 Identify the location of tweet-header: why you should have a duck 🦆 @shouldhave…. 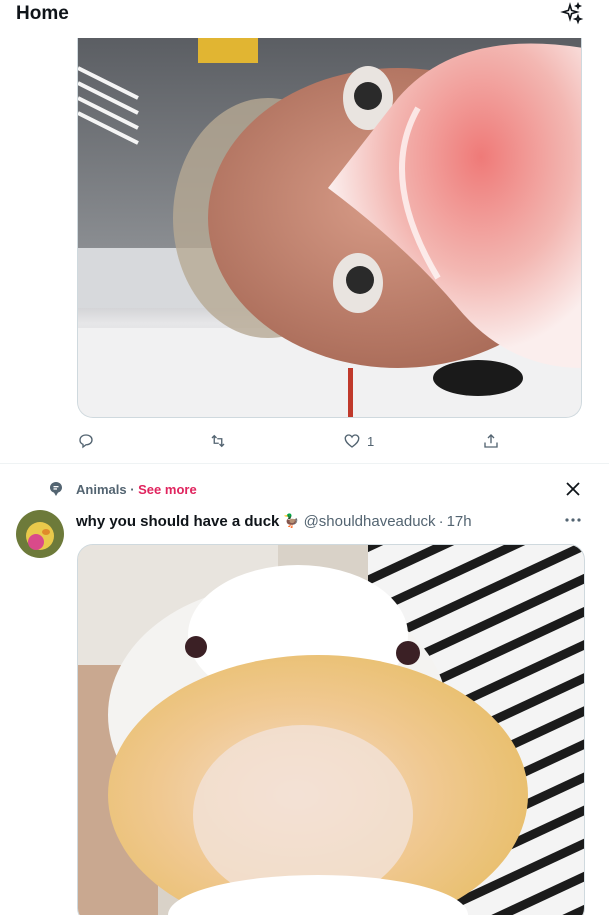
(274, 521).